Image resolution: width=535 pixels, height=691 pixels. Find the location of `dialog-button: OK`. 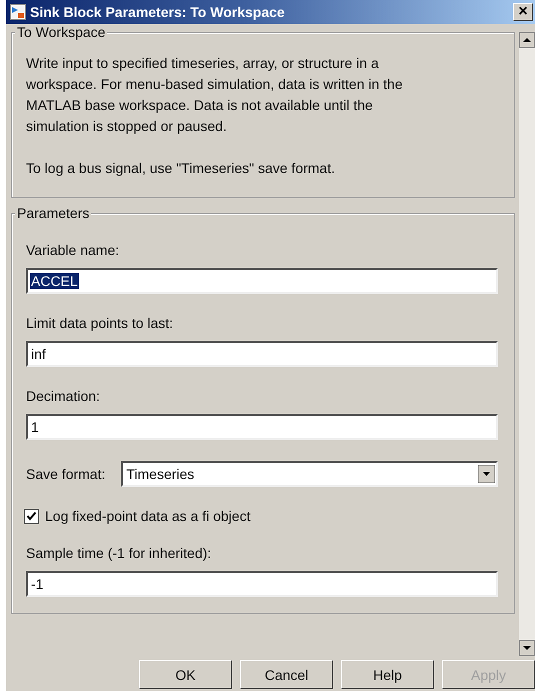

dialog-button: OK is located at coordinates (185, 674).